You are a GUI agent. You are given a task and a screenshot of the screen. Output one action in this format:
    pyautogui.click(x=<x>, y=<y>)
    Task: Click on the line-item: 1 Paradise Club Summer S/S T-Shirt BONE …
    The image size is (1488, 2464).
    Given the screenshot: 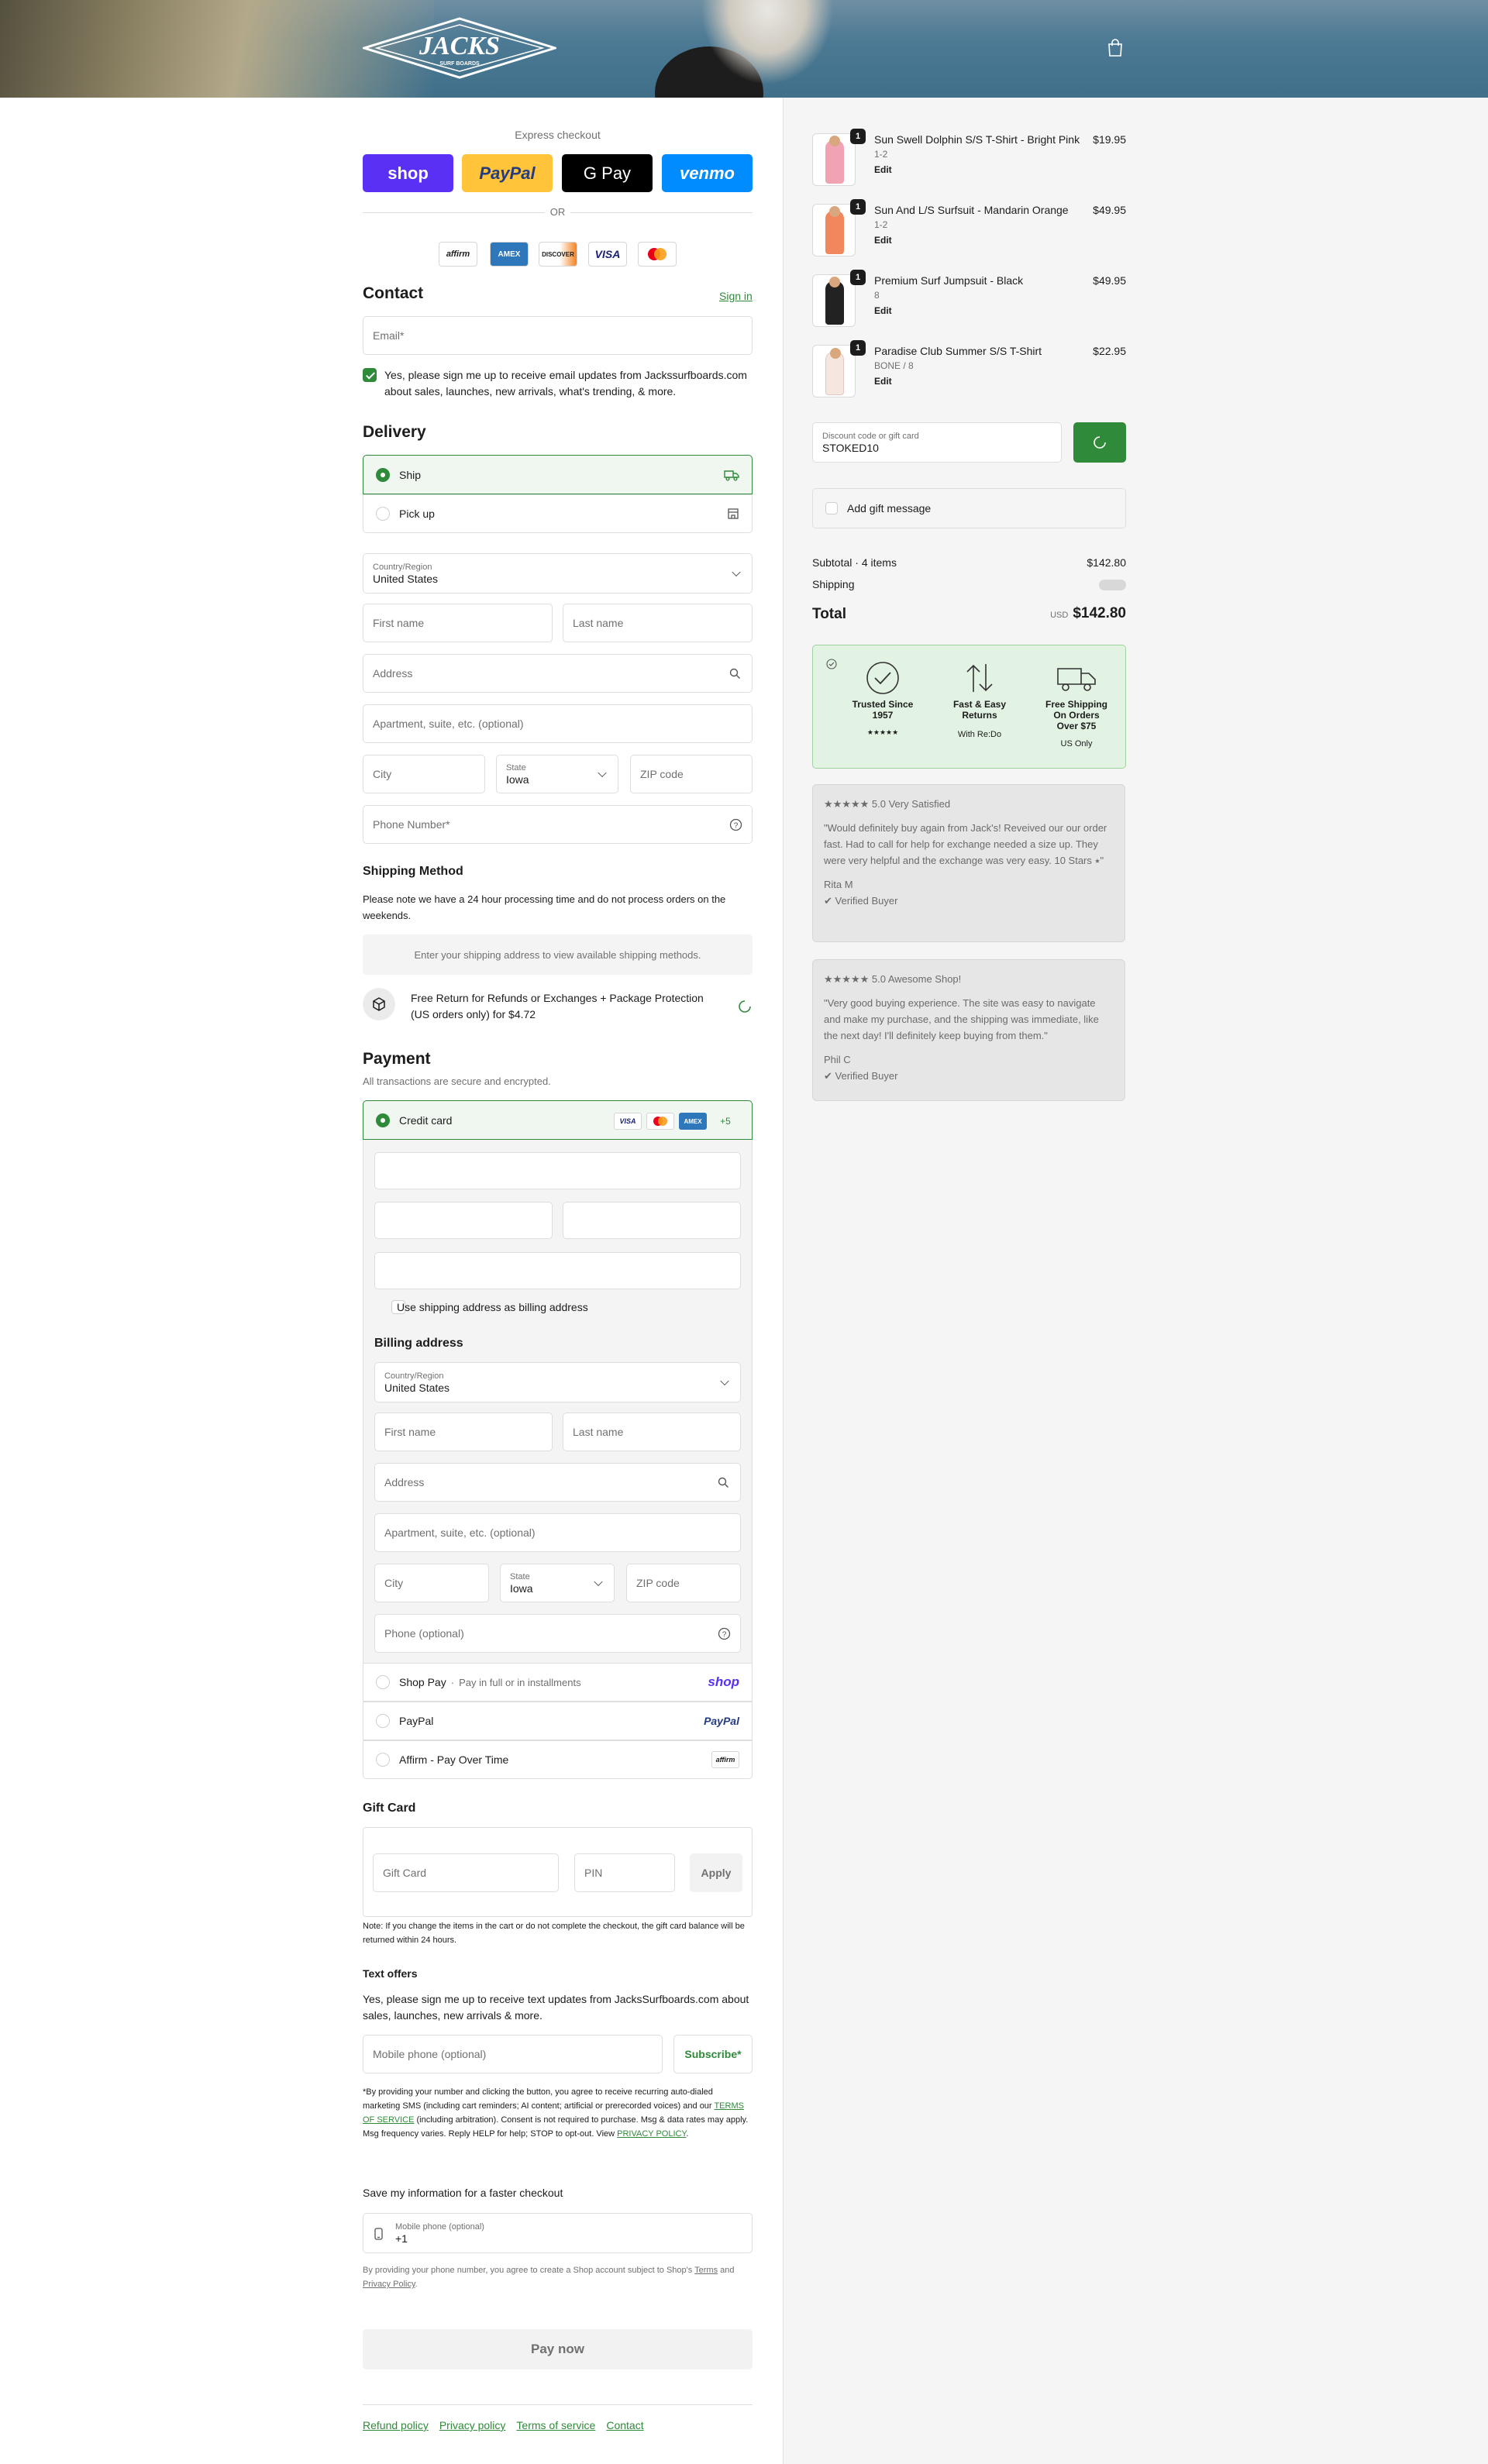 What is the action you would take?
    pyautogui.click(x=969, y=371)
    